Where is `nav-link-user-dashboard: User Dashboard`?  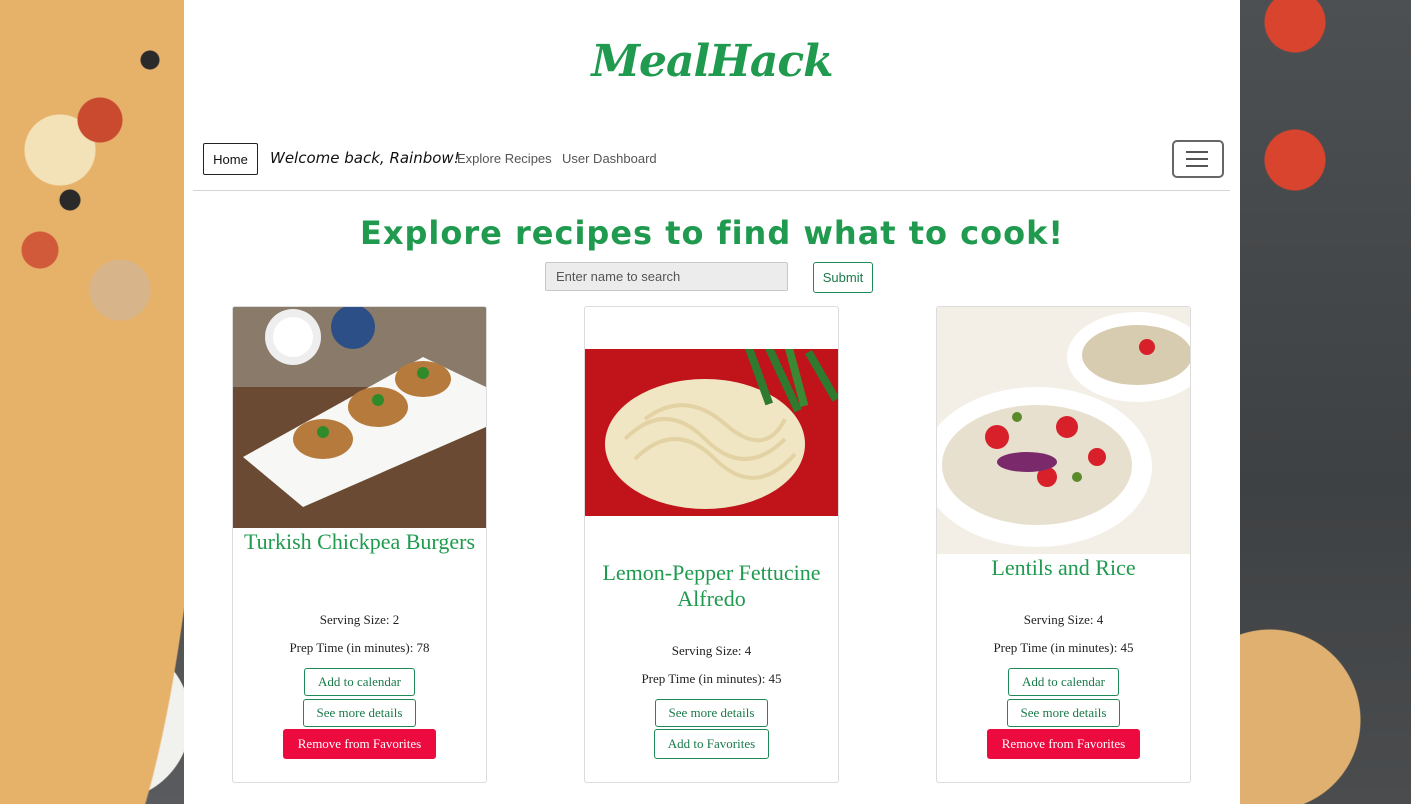 nav-link-user-dashboard: User Dashboard is located at coordinates (609, 158).